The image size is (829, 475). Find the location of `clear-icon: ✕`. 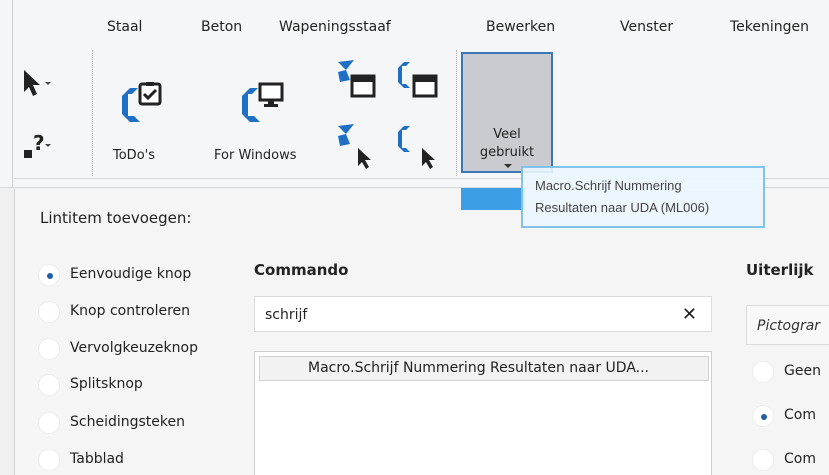

clear-icon: ✕ is located at coordinates (689, 314).